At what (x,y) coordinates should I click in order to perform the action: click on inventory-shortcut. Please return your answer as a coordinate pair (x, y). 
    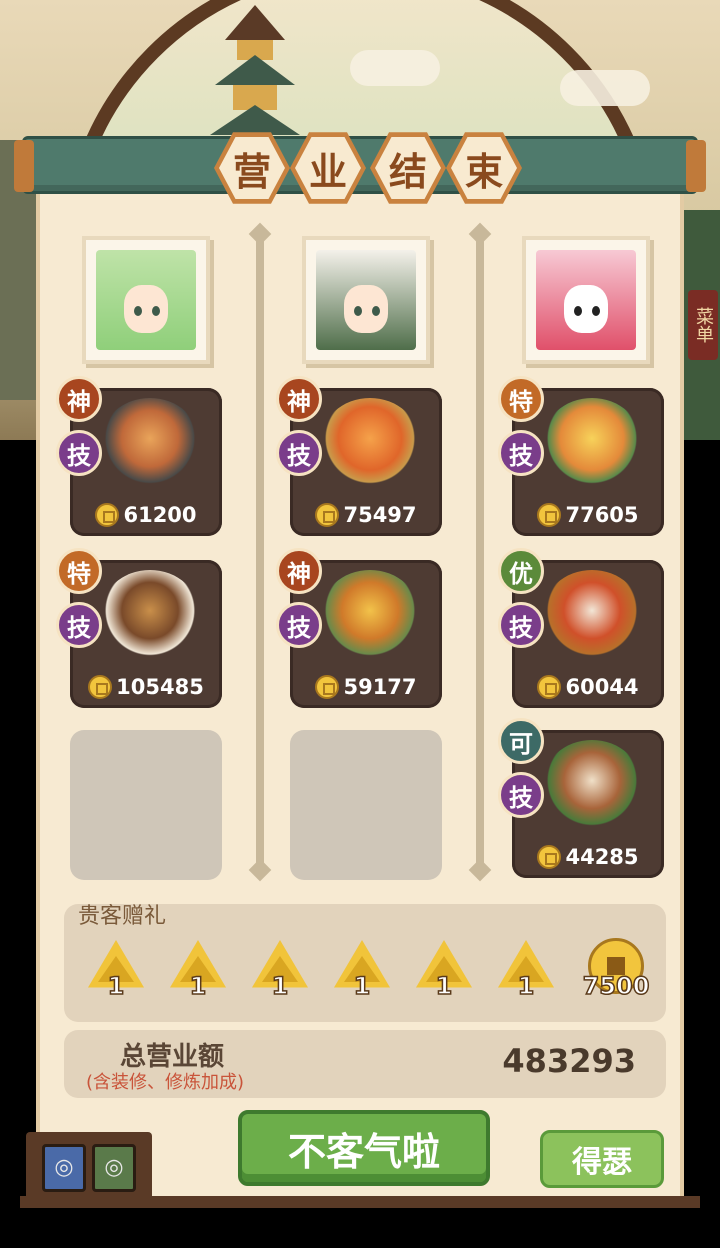
    Looking at the image, I should click on (89, 1168).